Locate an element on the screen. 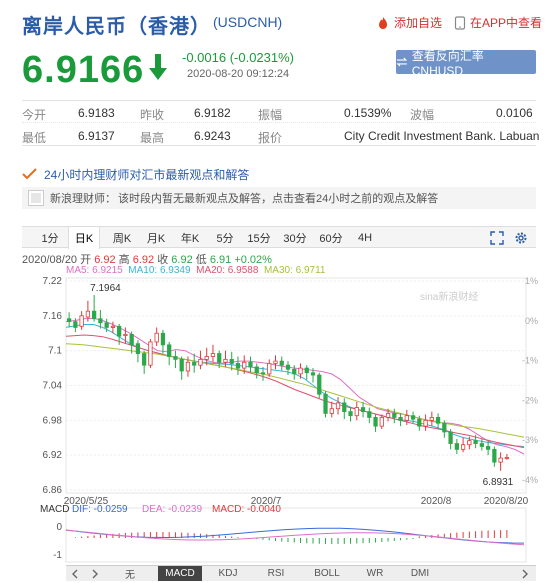  y-tick-label: 7.16 is located at coordinates (53, 316).